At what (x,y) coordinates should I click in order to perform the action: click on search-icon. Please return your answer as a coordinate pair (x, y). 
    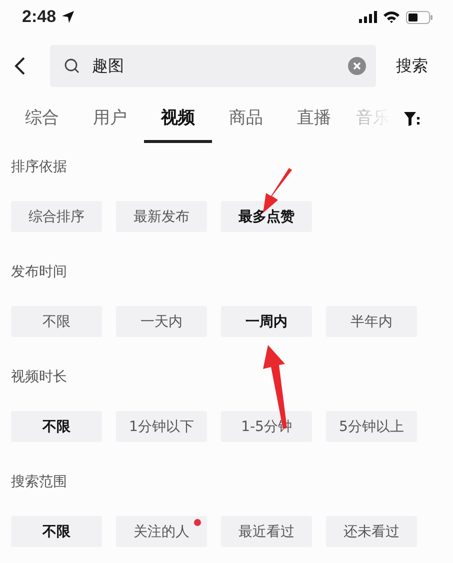
    Looking at the image, I should click on (72, 66).